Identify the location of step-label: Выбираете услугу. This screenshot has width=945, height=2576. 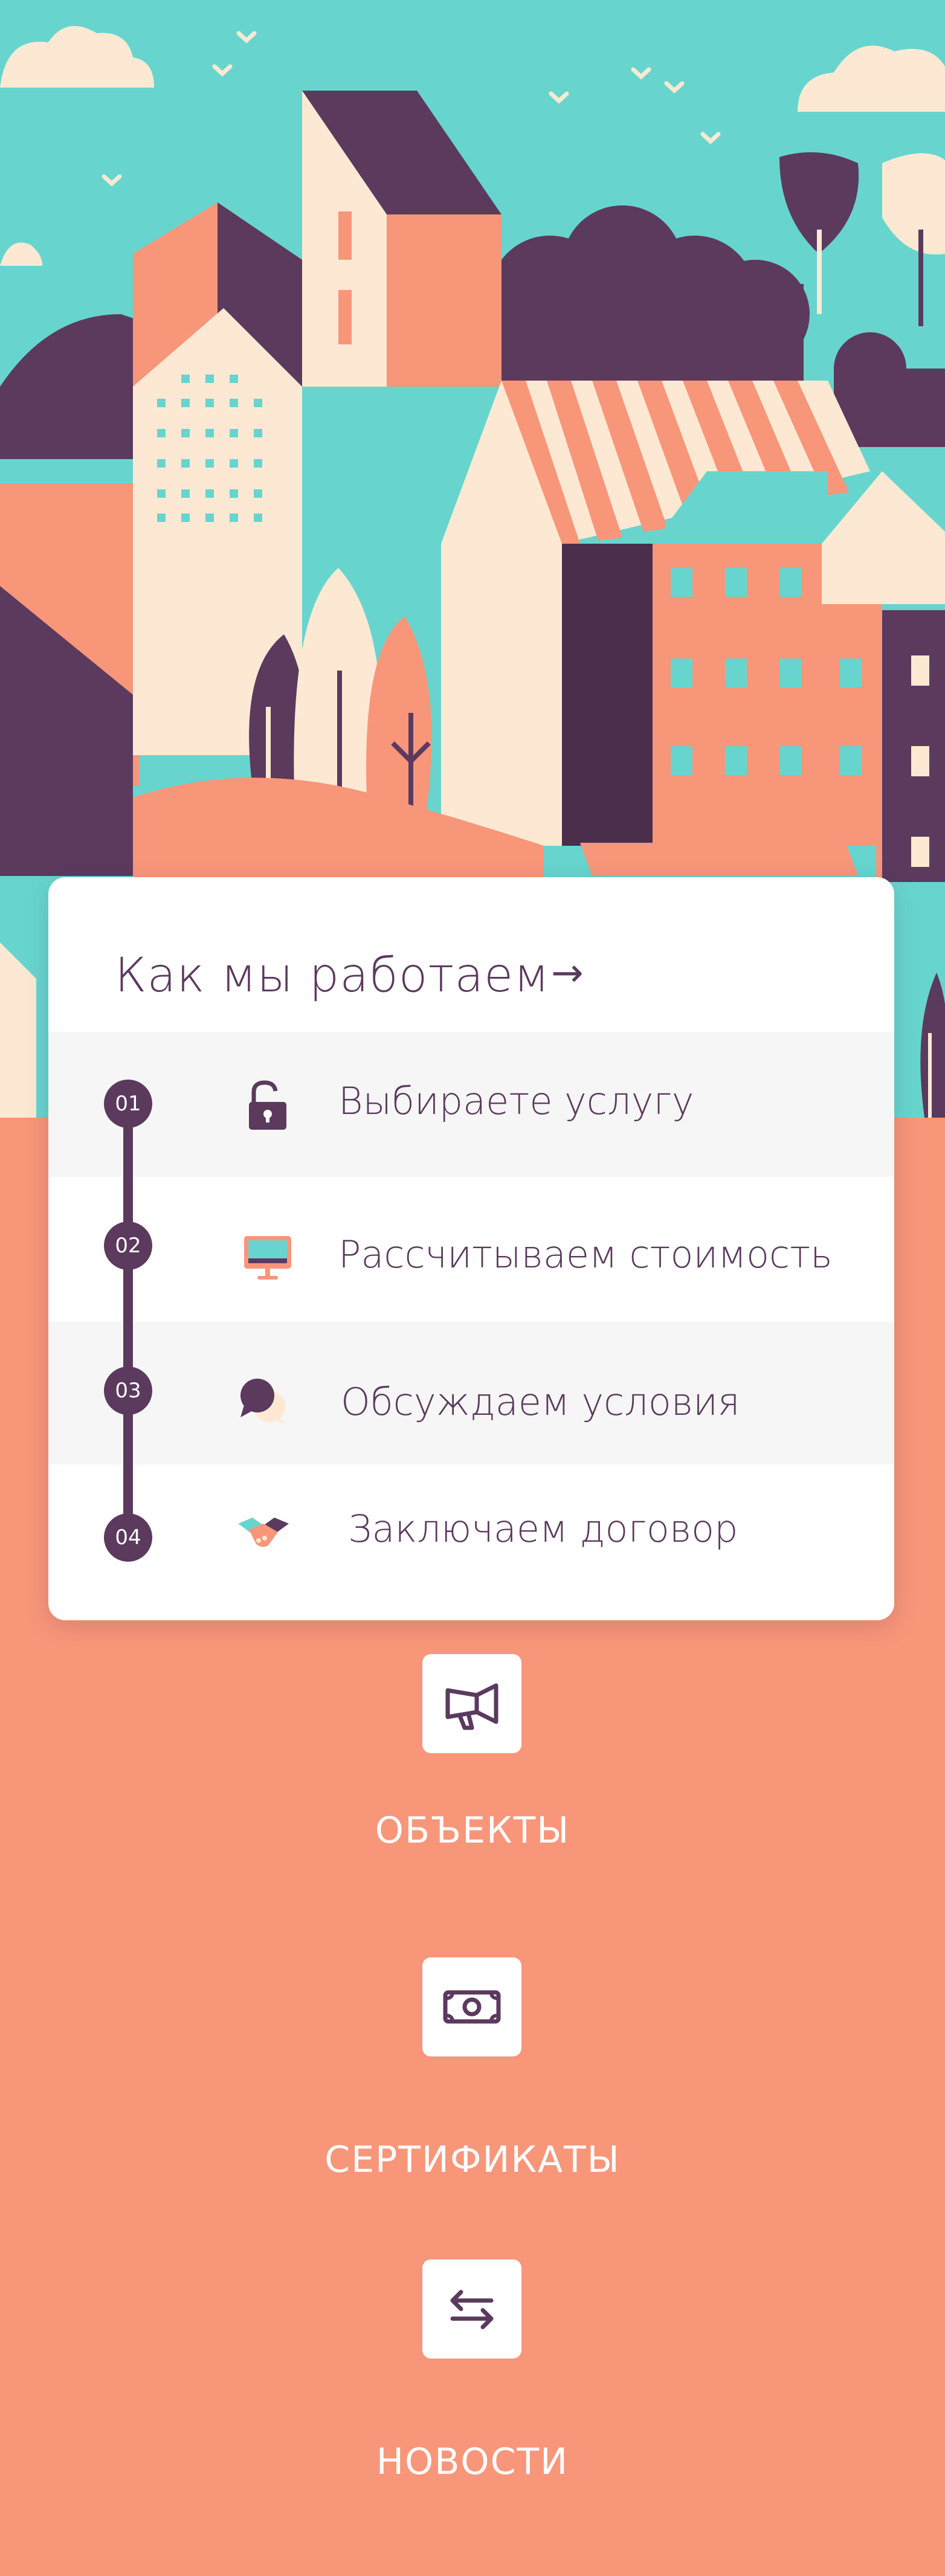
(516, 1101).